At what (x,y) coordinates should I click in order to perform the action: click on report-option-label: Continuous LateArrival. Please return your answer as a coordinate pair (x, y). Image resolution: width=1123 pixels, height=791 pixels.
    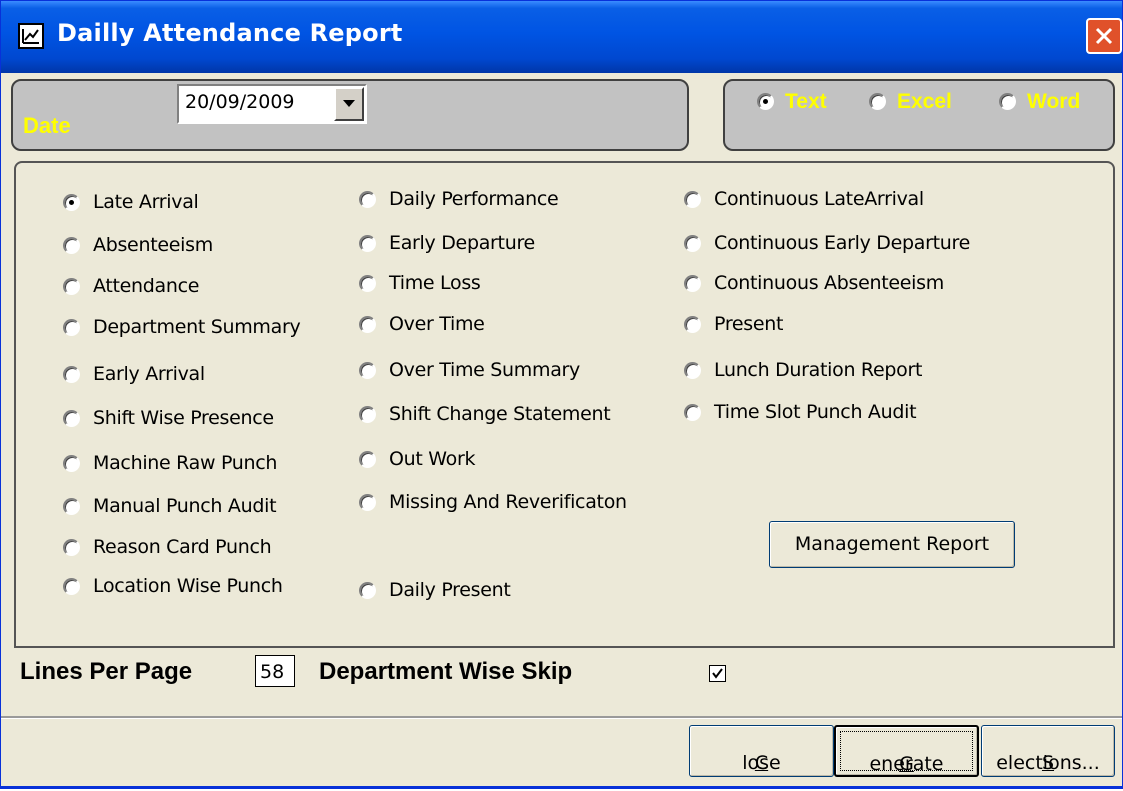
    Looking at the image, I should click on (819, 199).